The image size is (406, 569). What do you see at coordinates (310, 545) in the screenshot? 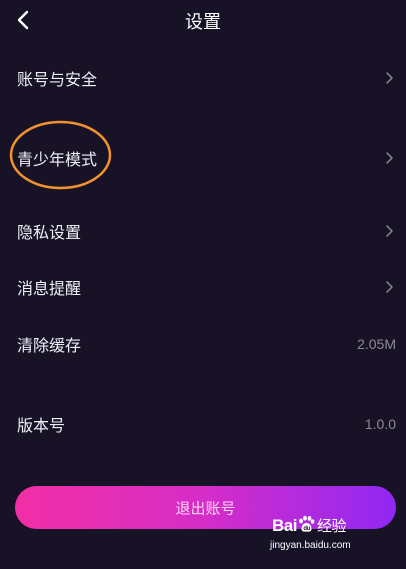
I see `watermark-url: jingyan.baidu.com` at bounding box center [310, 545].